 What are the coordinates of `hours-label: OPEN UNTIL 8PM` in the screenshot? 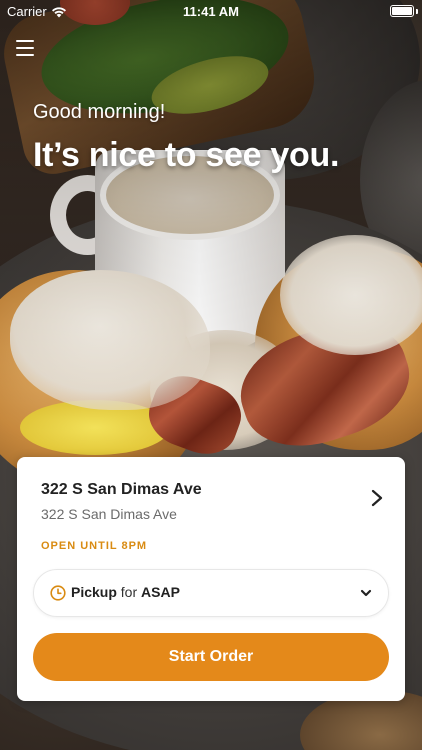 It's located at (94, 546).